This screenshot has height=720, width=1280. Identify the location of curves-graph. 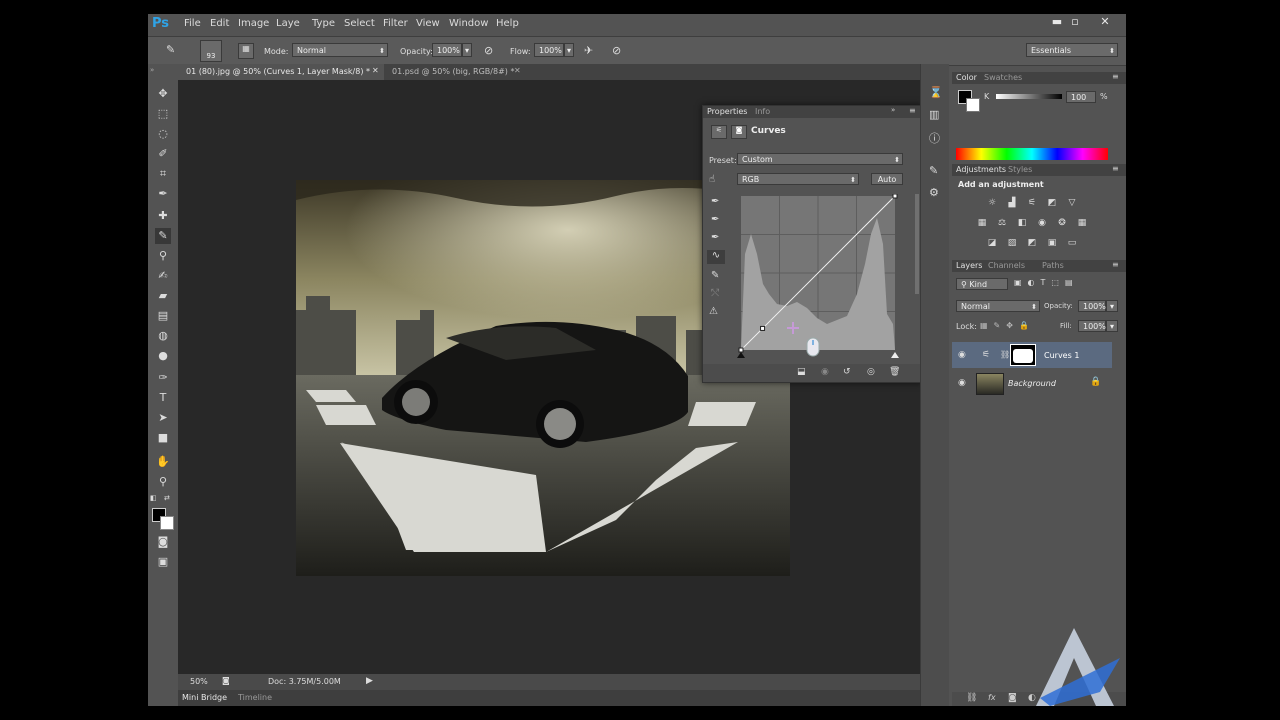
(820, 278).